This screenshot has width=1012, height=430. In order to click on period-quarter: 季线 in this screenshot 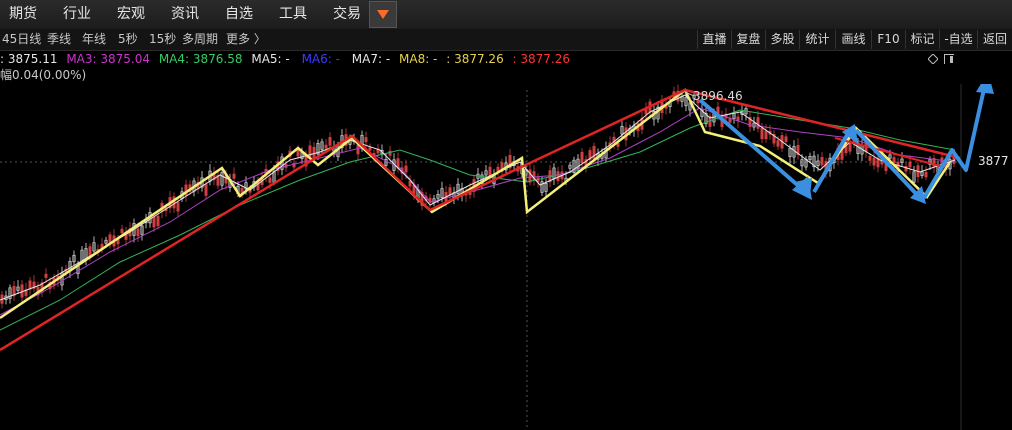, I will do `click(59, 39)`.